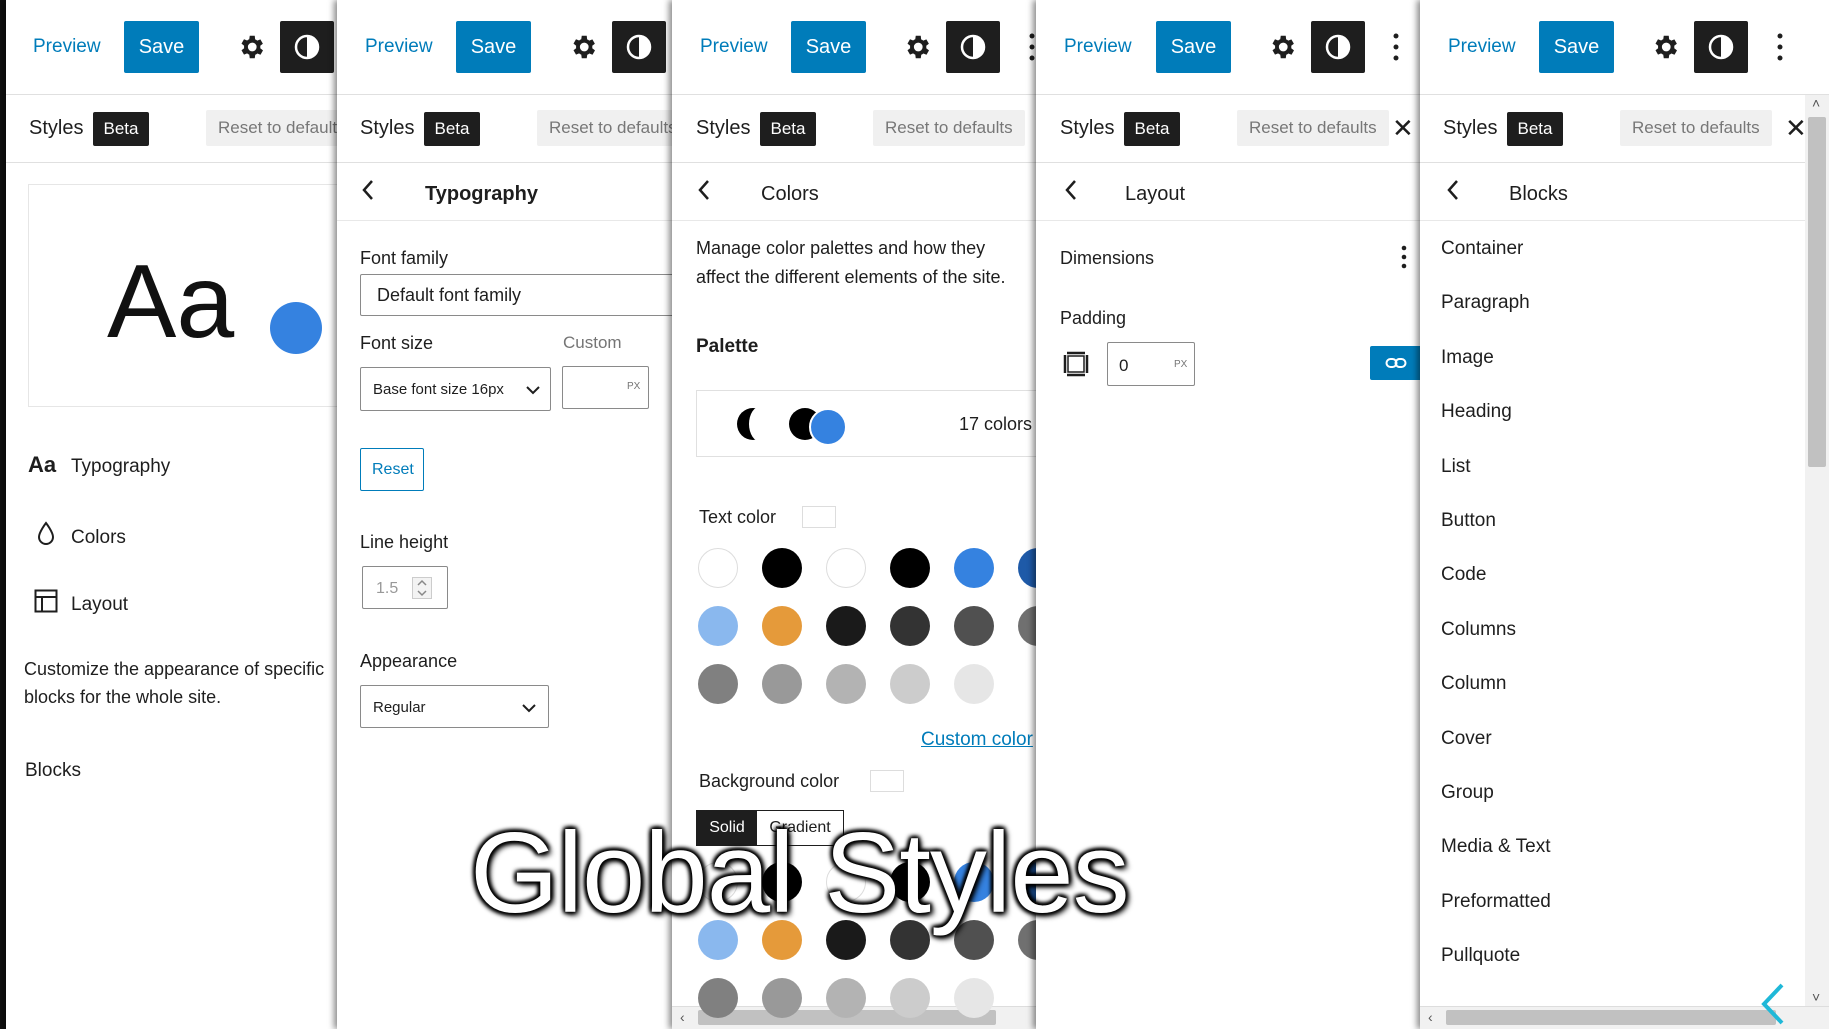  I want to click on block-item: Container, so click(1482, 249).